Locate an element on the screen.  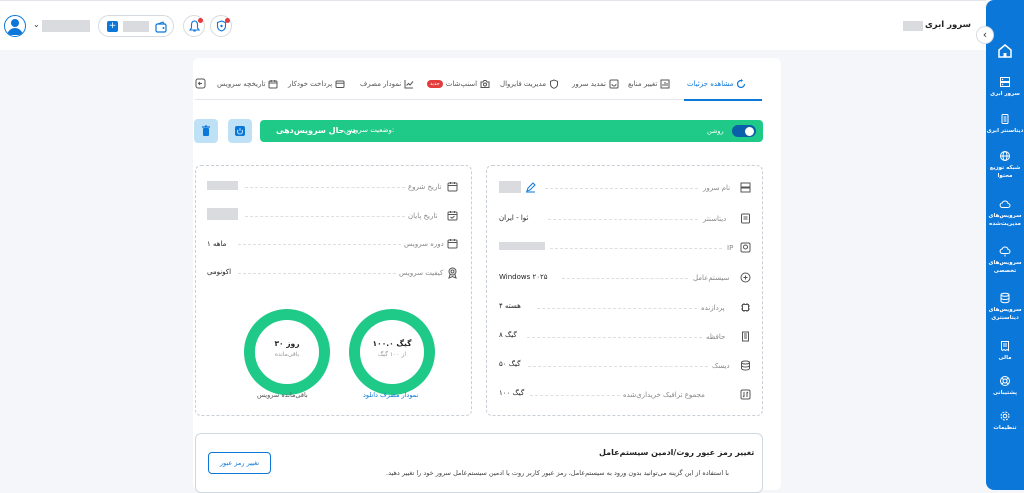
database-icon is located at coordinates (1005, 298).